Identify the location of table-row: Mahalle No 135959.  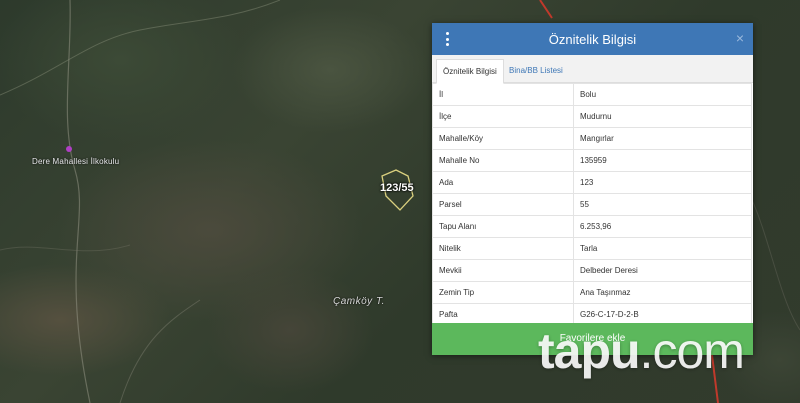
(592, 160).